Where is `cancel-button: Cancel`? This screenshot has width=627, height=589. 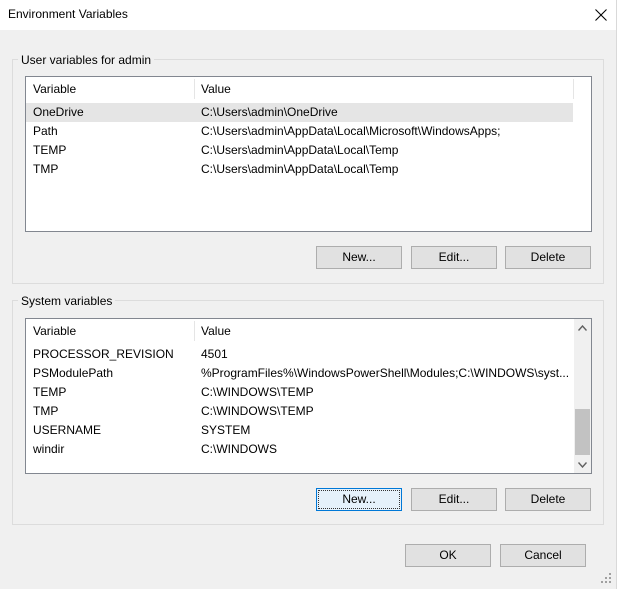 cancel-button: Cancel is located at coordinates (543, 555).